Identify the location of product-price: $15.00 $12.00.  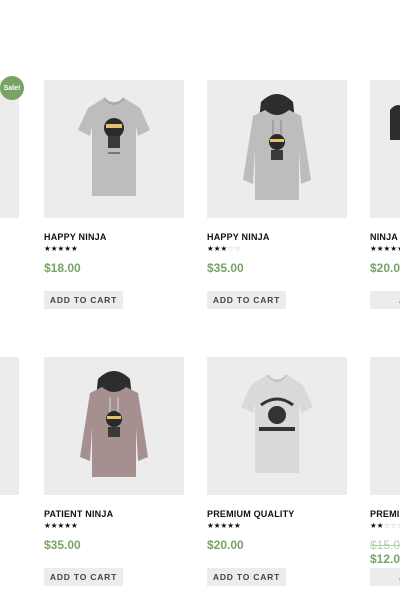
(385, 552).